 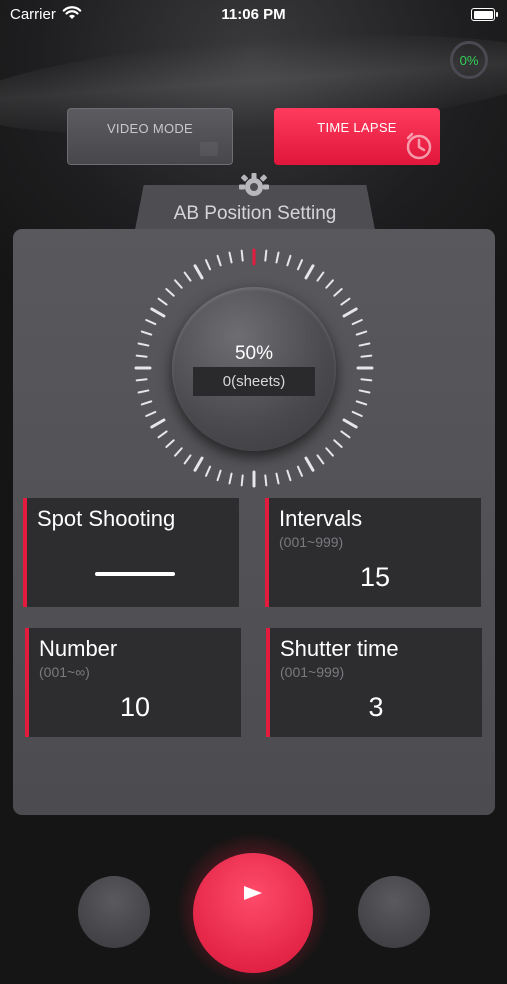 I want to click on battery-percent-badge: 0%, so click(x=469, y=60).